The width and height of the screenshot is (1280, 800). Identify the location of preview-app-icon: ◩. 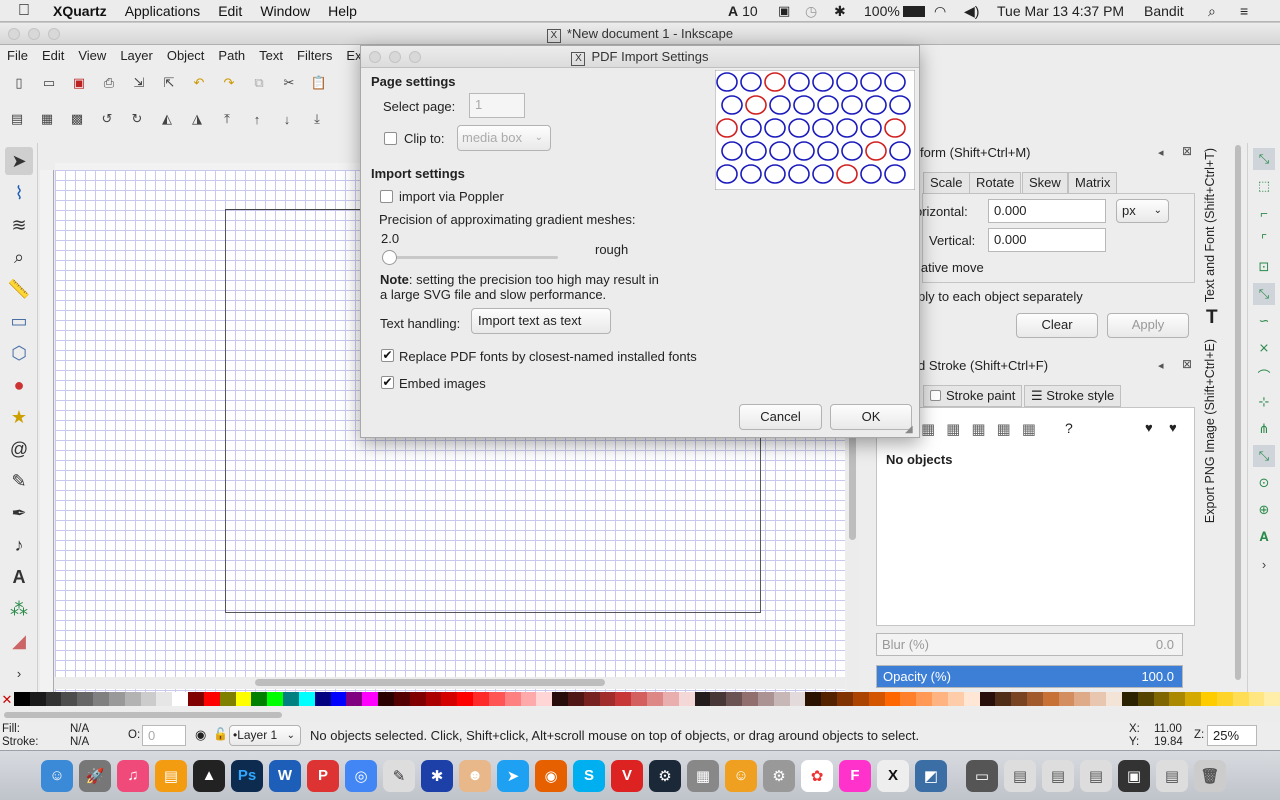
(931, 775).